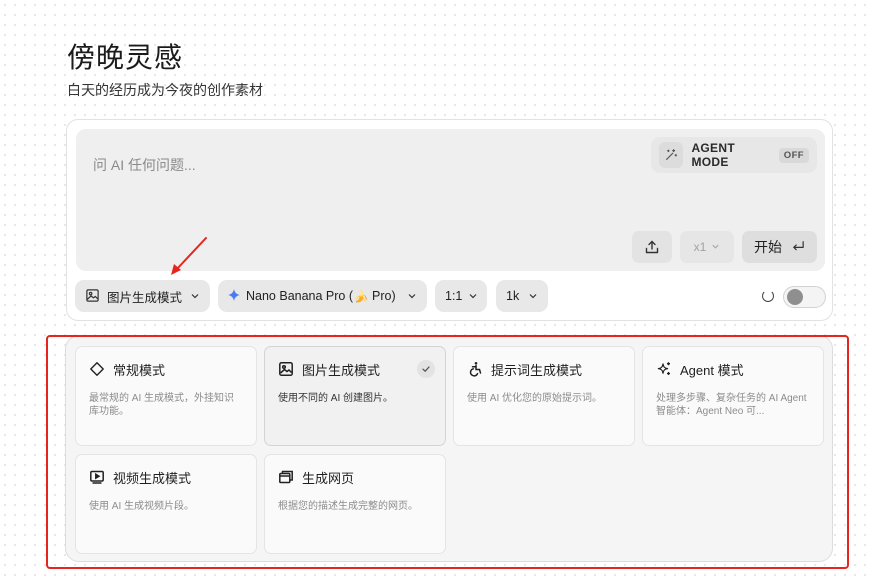  Describe the element at coordinates (793, 155) in the screenshot. I see `agent-mode-state: OFF` at that location.